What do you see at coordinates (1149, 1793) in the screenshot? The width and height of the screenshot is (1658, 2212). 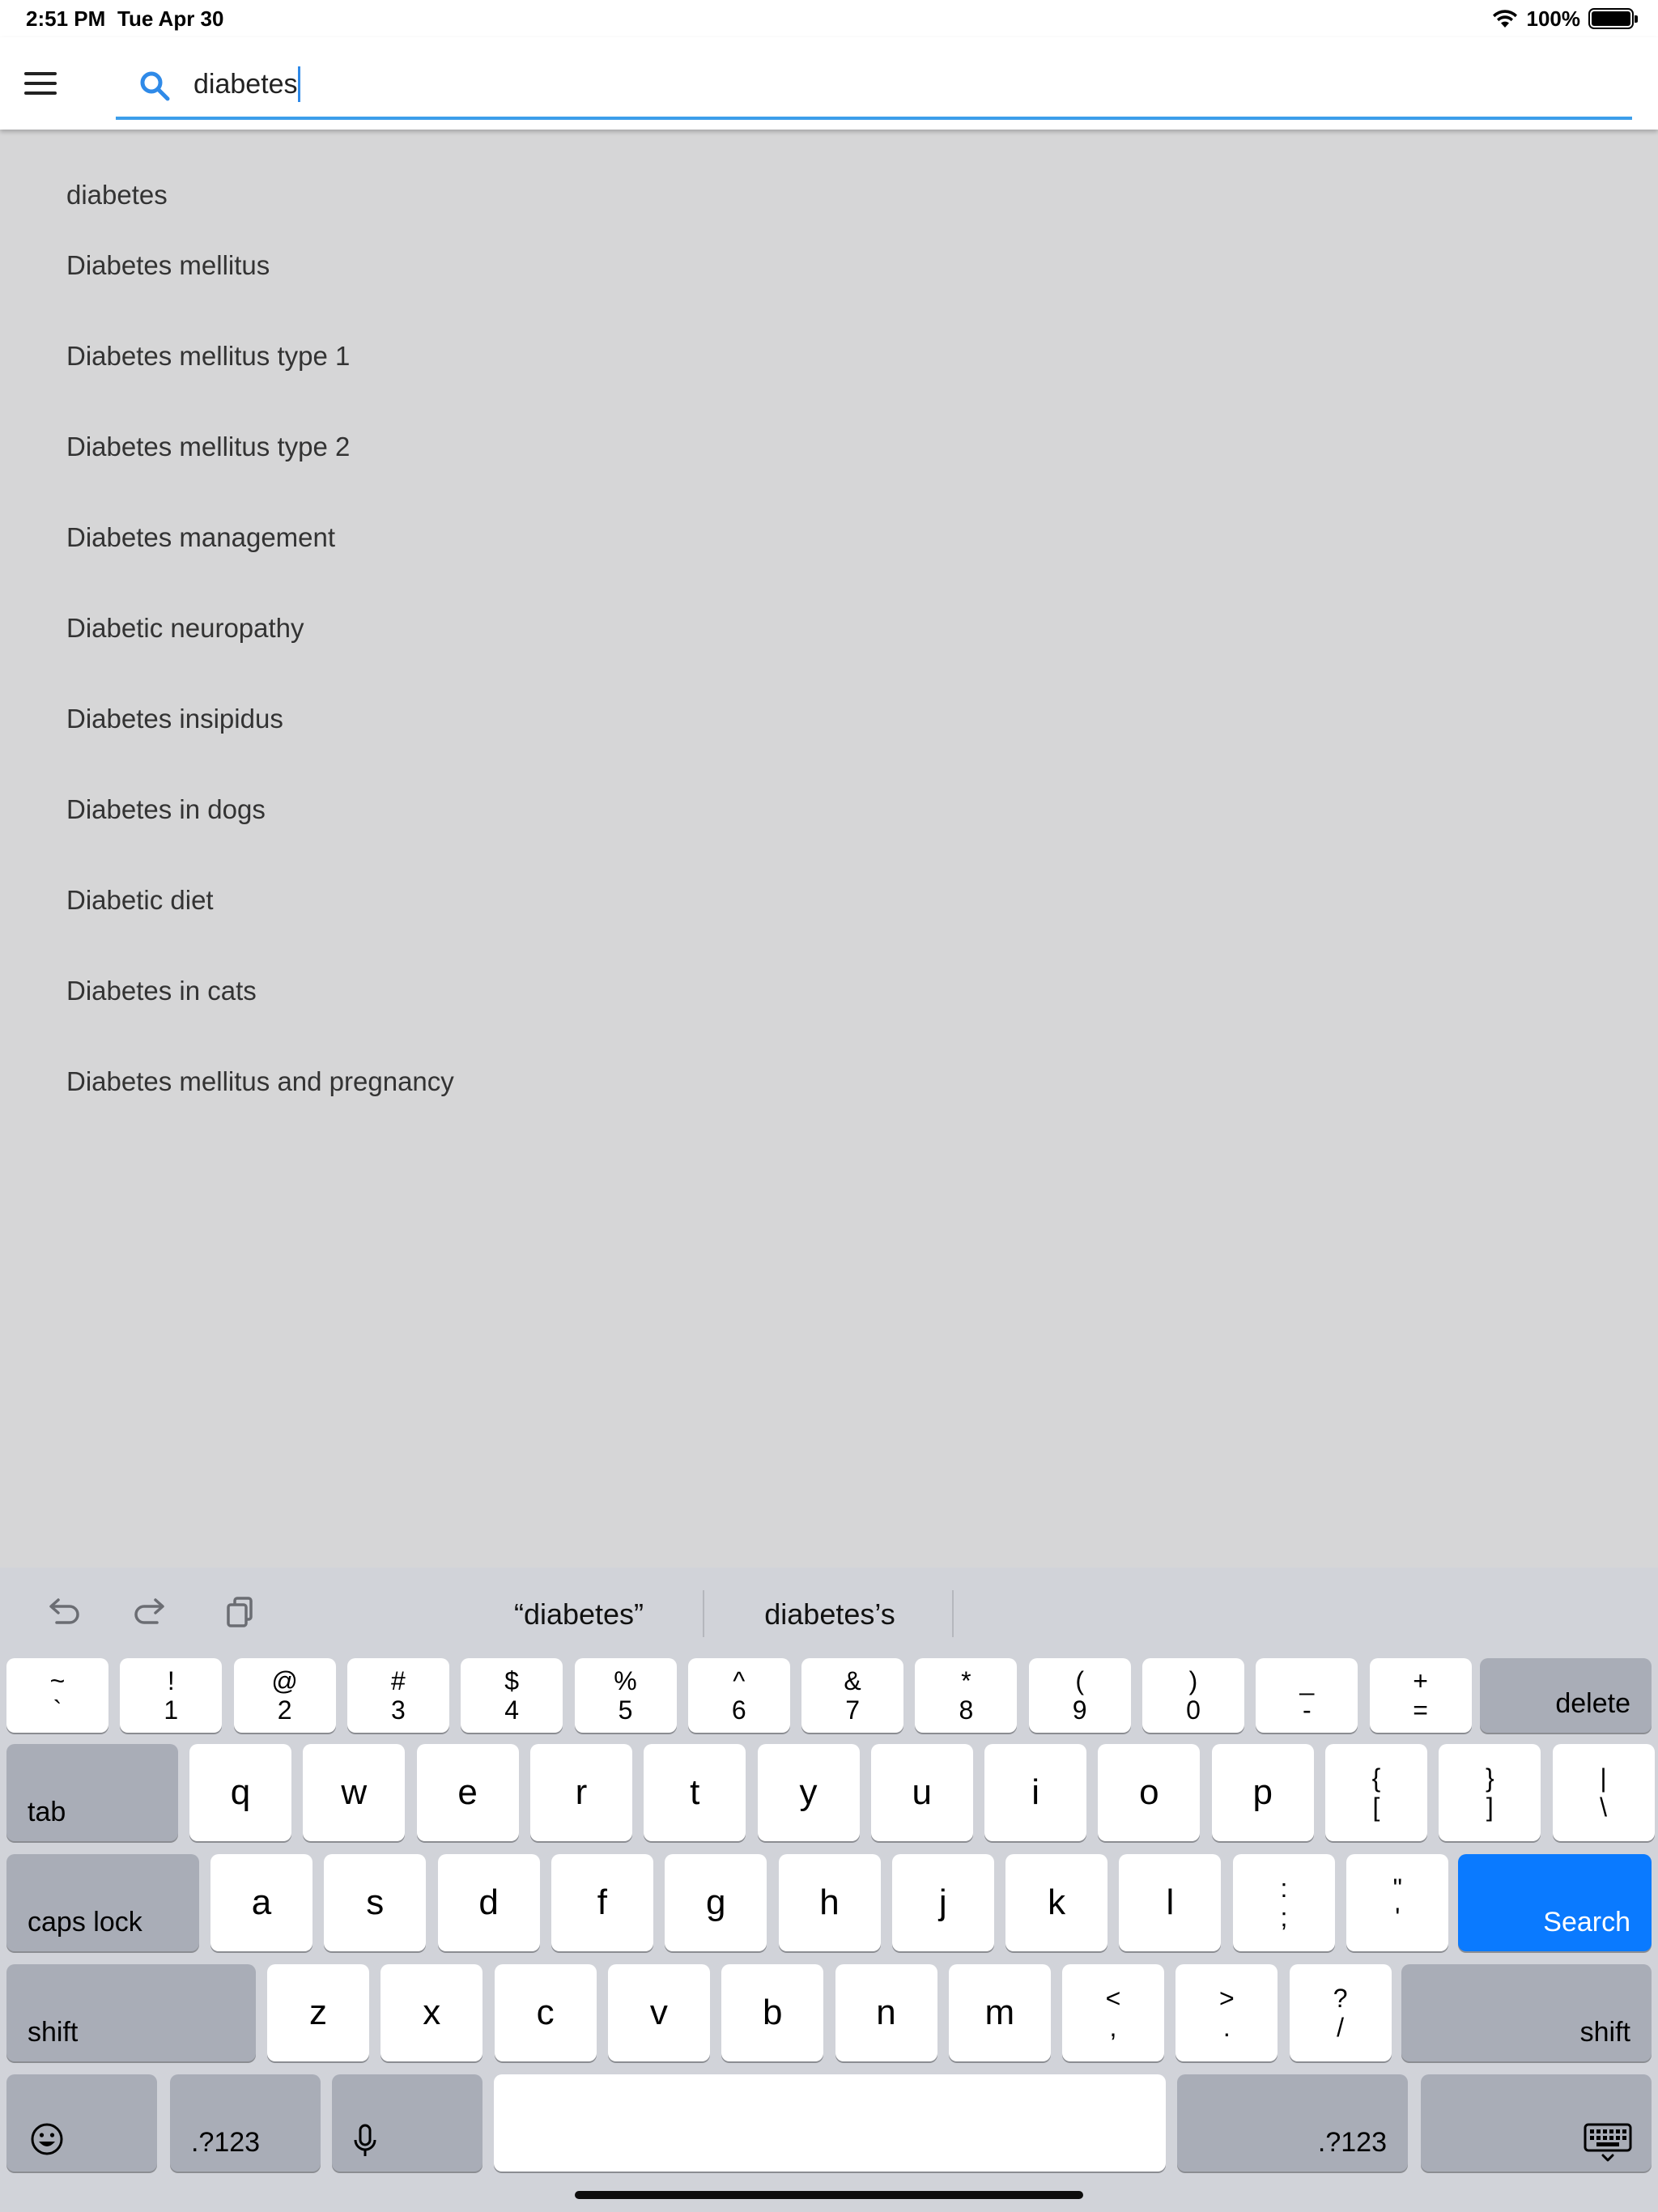 I see `key-o: o` at bounding box center [1149, 1793].